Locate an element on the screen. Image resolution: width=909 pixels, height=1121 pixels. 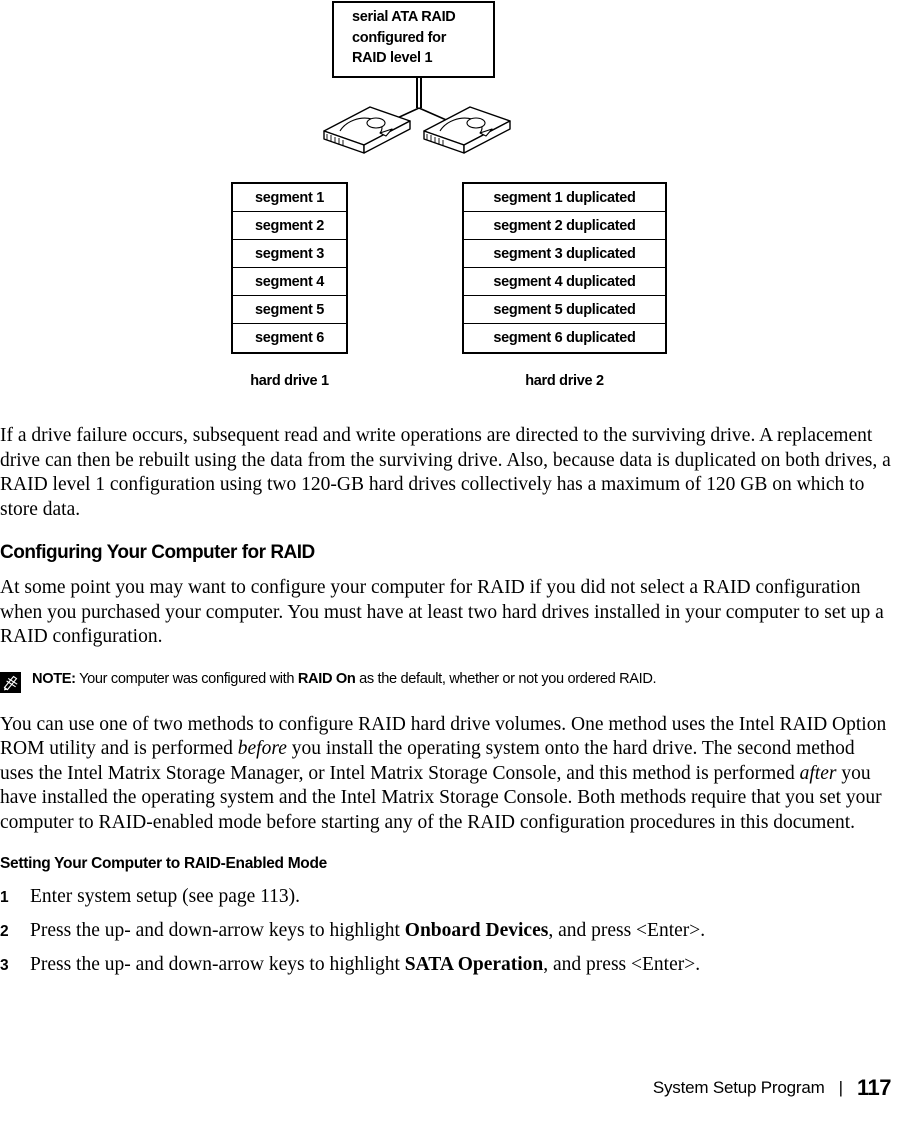
segment-row: segment 4 duplicated is located at coordinates (564, 282).